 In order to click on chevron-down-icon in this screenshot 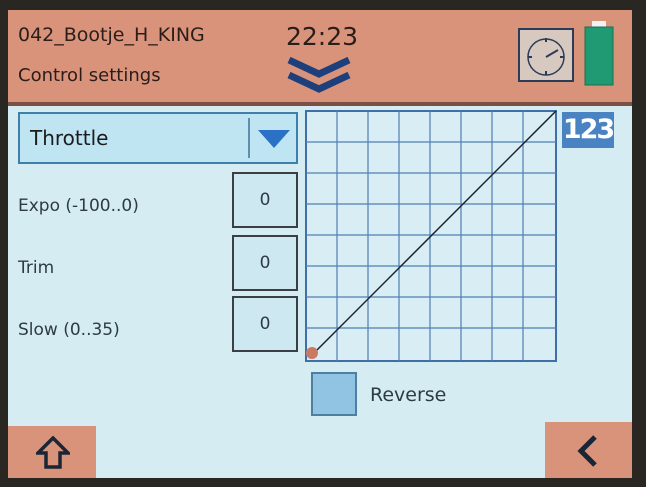, I will do `click(274, 139)`.